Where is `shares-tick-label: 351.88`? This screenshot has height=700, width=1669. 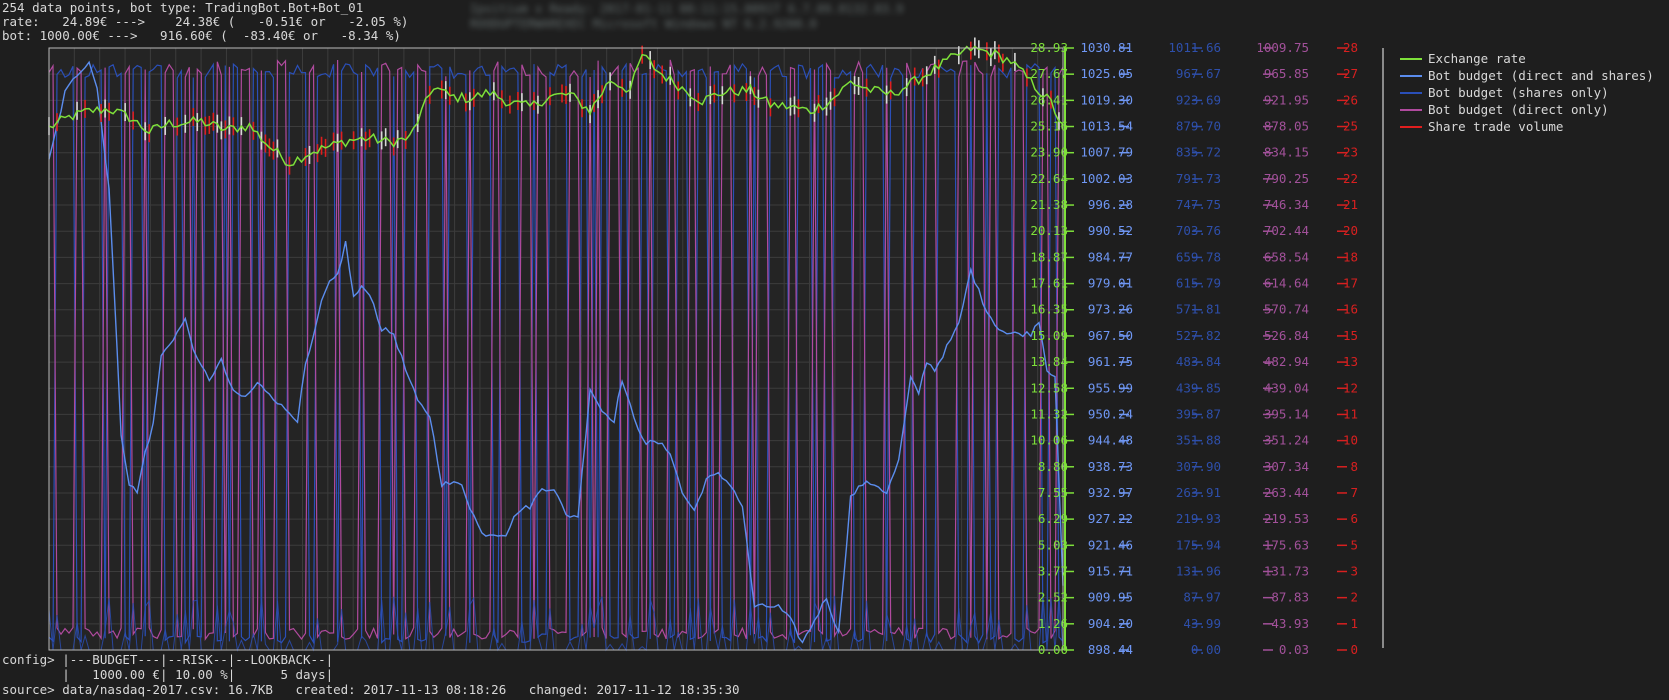
shares-tick-label: 351.88 is located at coordinates (1198, 440).